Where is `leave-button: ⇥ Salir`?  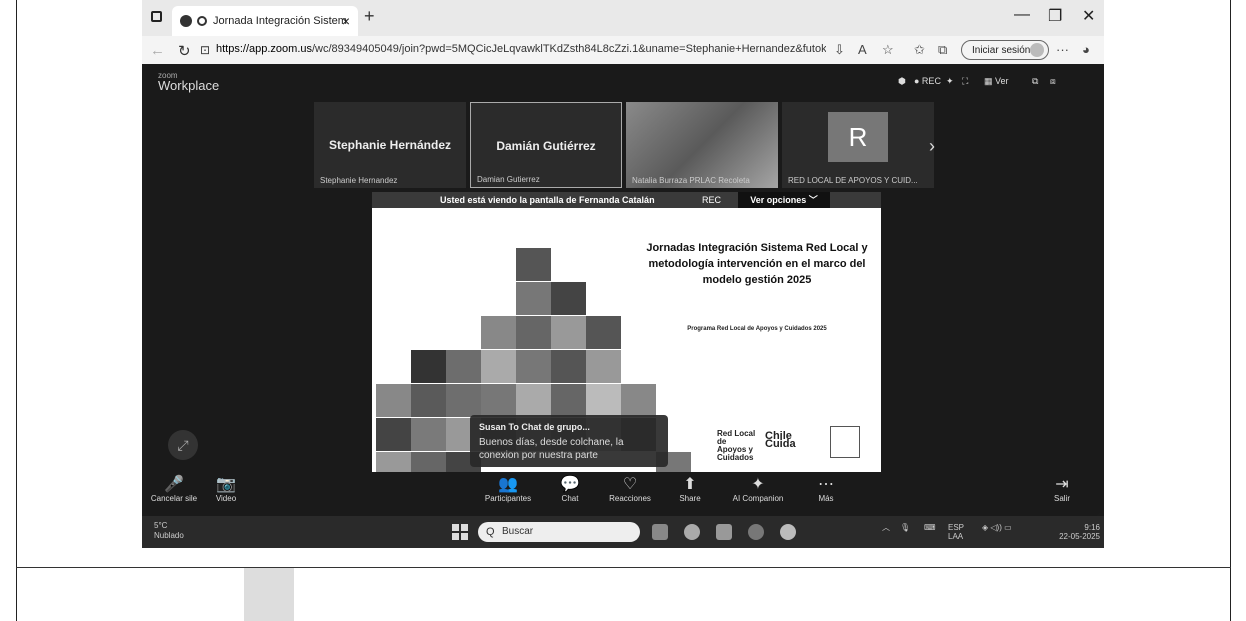 leave-button: ⇥ Salir is located at coordinates (1062, 488).